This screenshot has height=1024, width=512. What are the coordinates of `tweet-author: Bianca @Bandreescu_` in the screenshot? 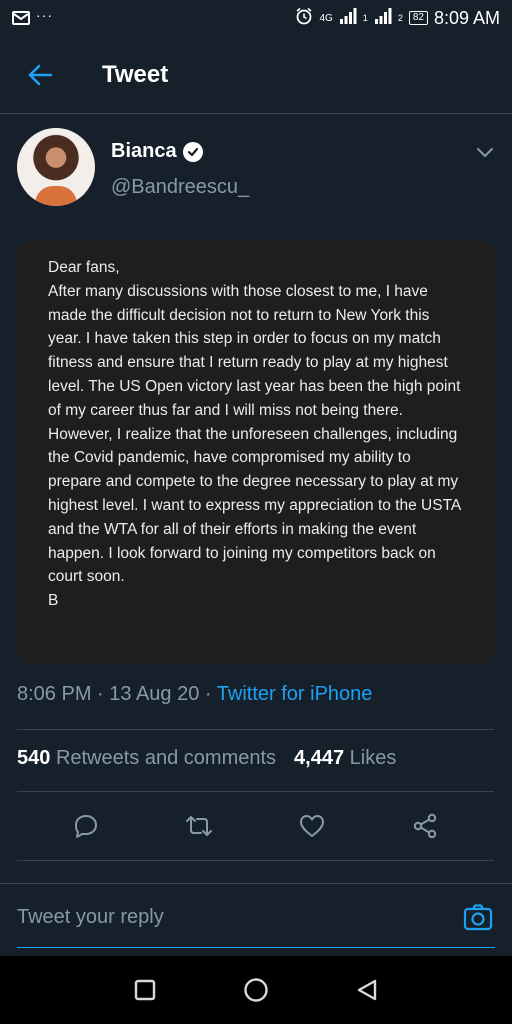 It's located at (257, 168).